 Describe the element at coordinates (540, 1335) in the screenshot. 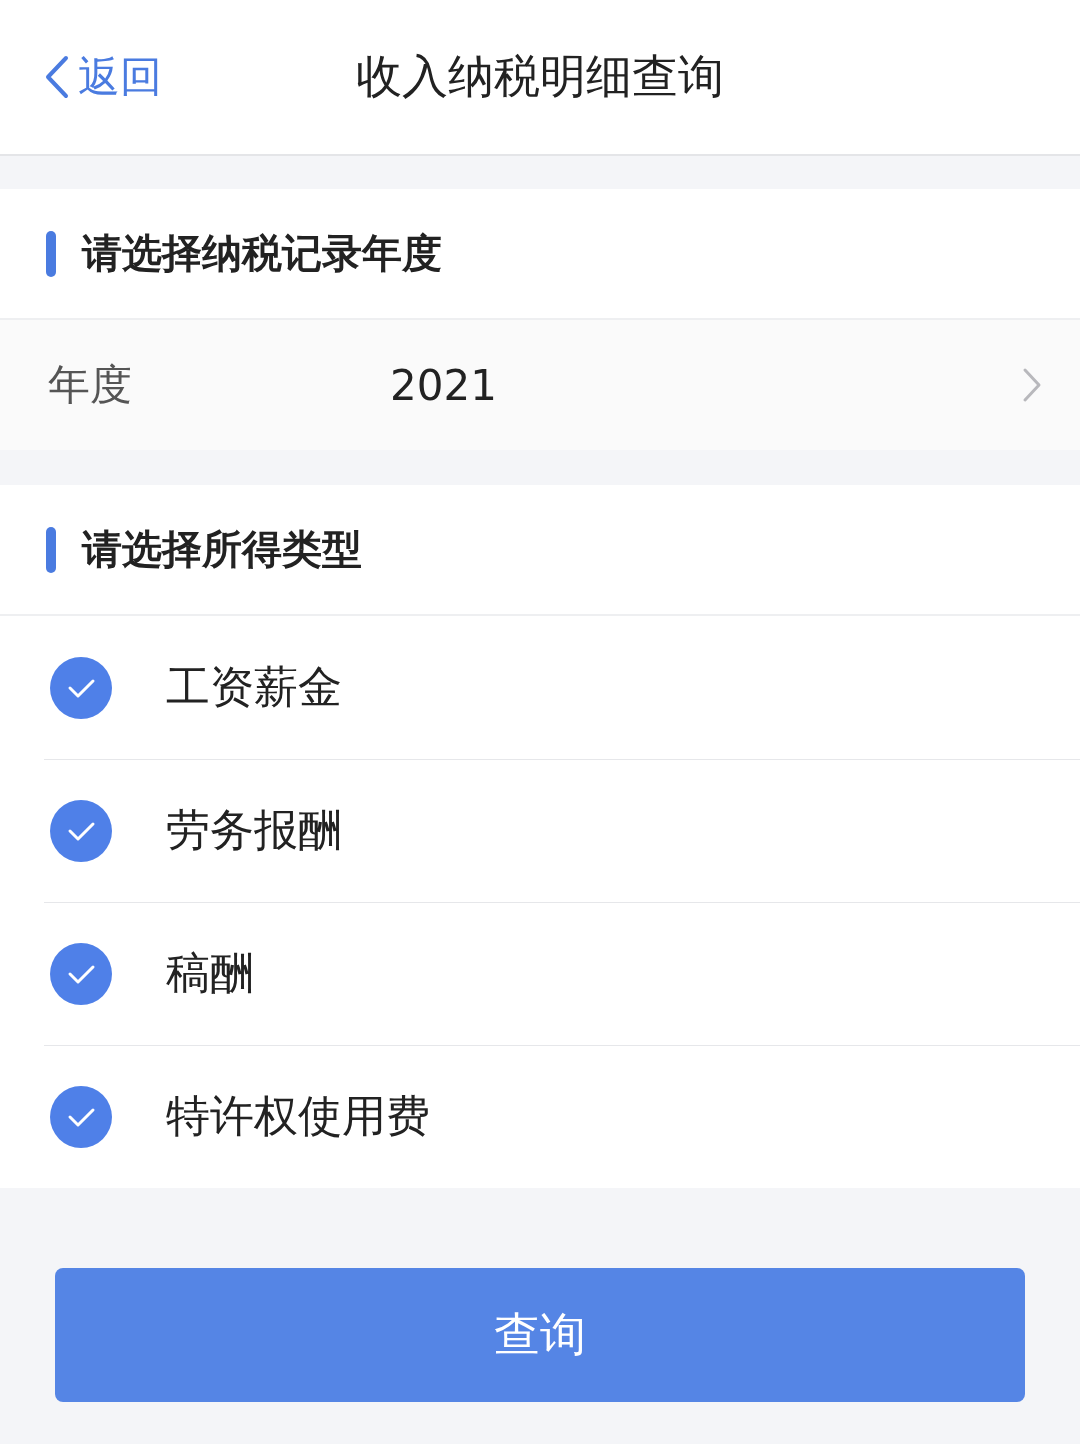

I see `query-button: 查询` at that location.